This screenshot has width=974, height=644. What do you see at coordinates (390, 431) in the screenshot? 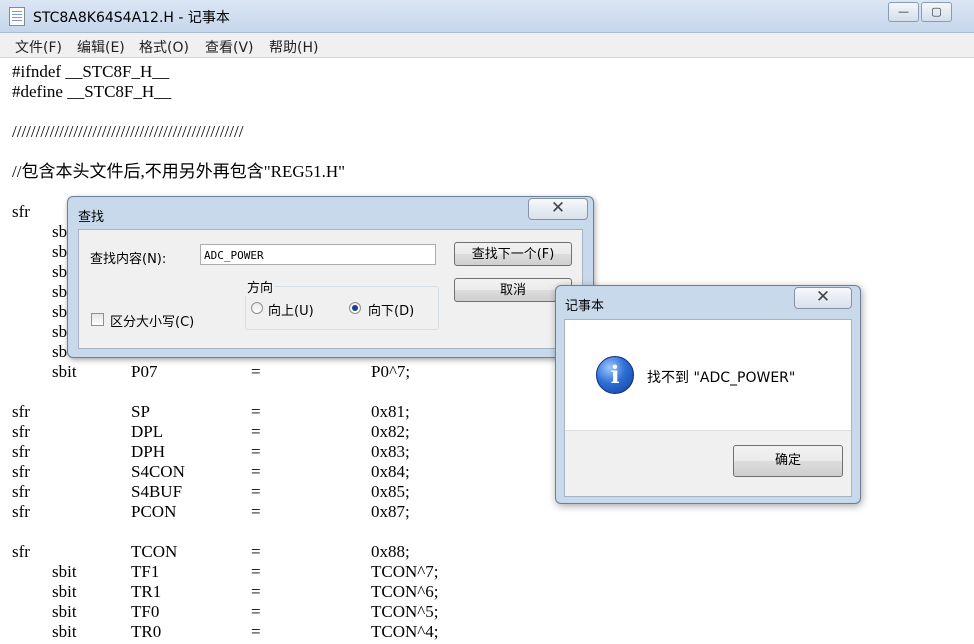
I see `code-token: 0x82;` at bounding box center [390, 431].